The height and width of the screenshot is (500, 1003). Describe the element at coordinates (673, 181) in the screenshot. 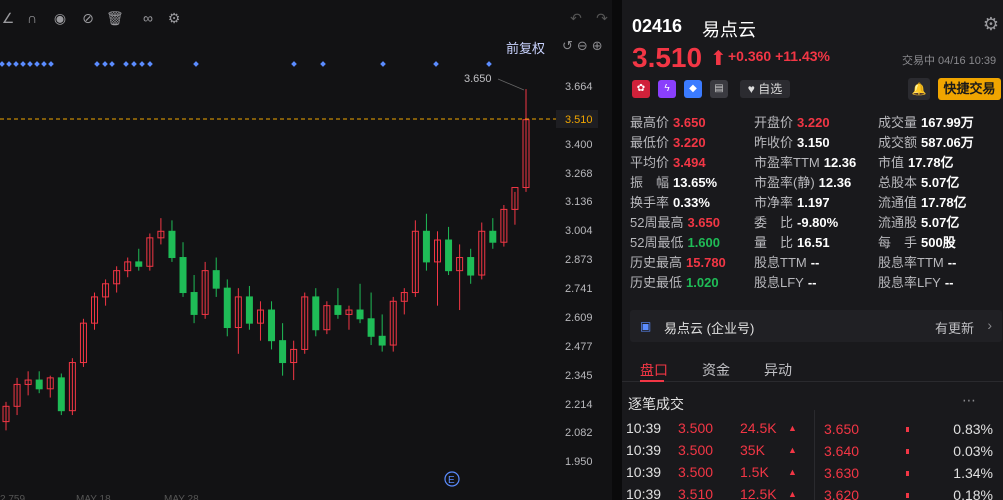

I see `stat-item: 振 幅 13.65%` at that location.